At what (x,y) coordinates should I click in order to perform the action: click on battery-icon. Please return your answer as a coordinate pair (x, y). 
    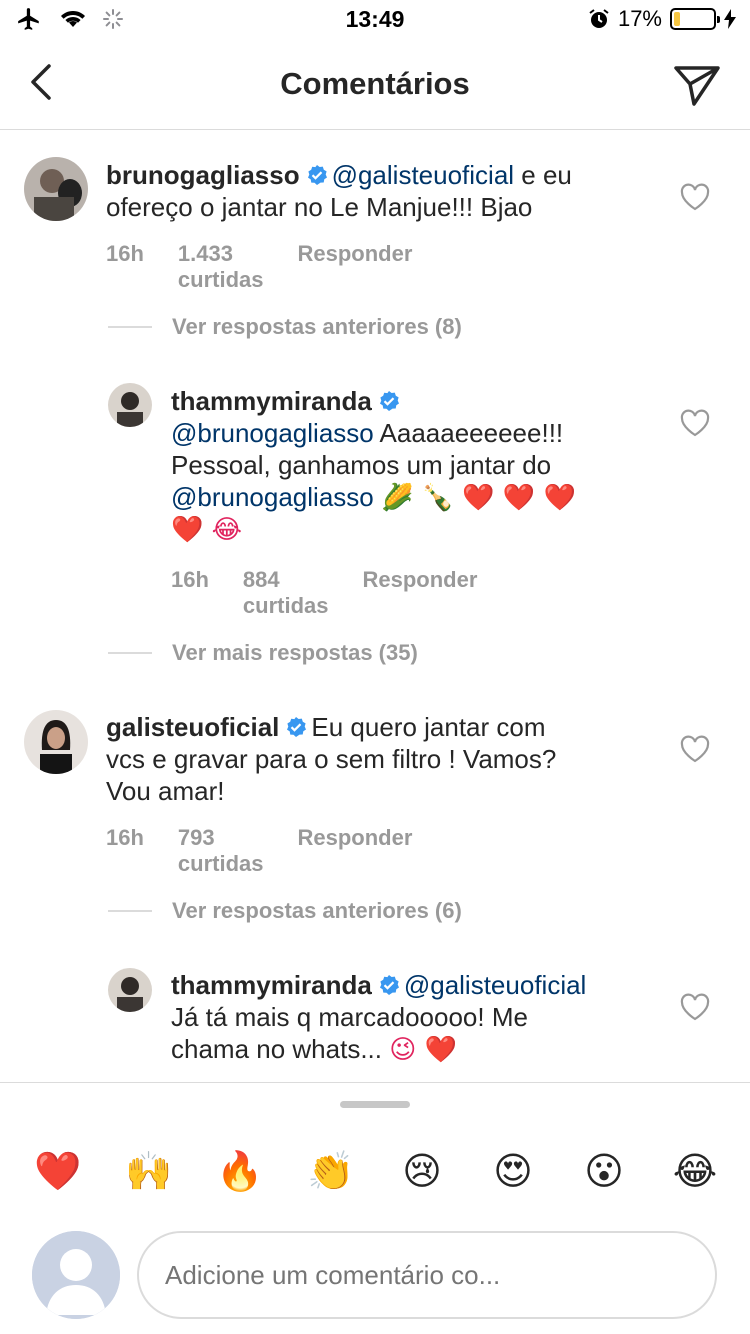
    Looking at the image, I should click on (695, 19).